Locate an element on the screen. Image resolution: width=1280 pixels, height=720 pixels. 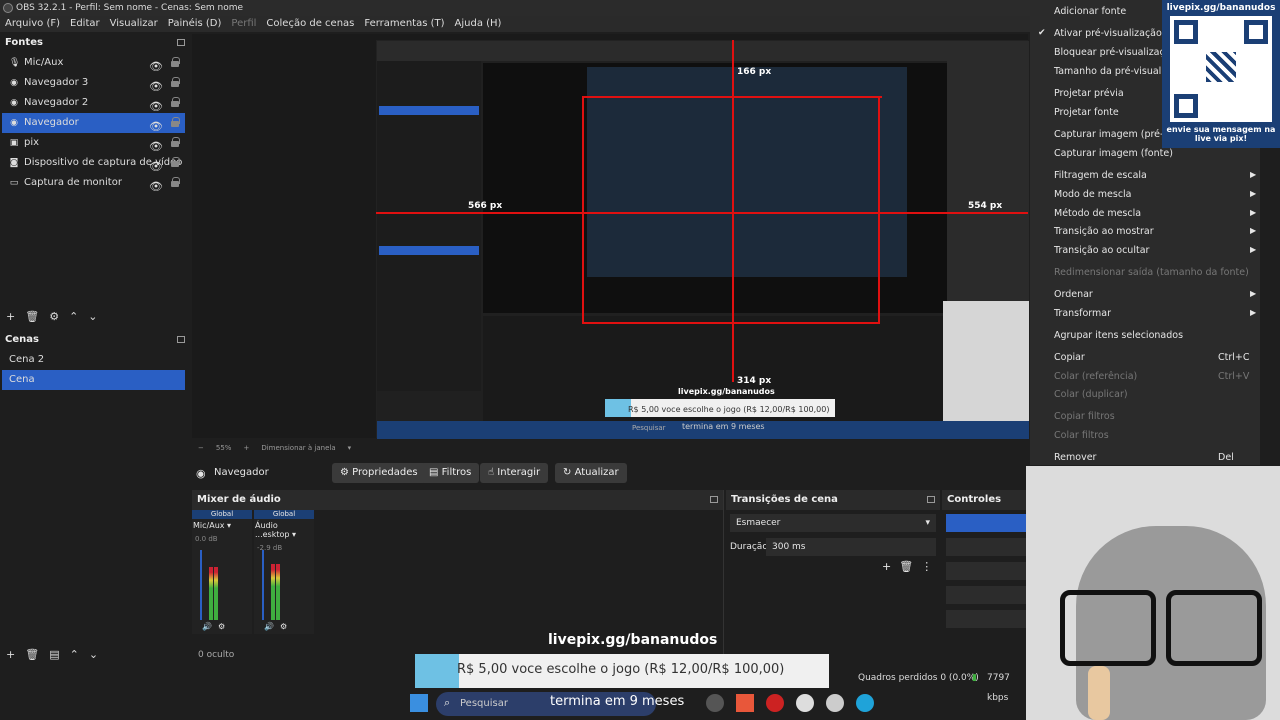
shortcut-remove: Del is located at coordinates (1226, 457).